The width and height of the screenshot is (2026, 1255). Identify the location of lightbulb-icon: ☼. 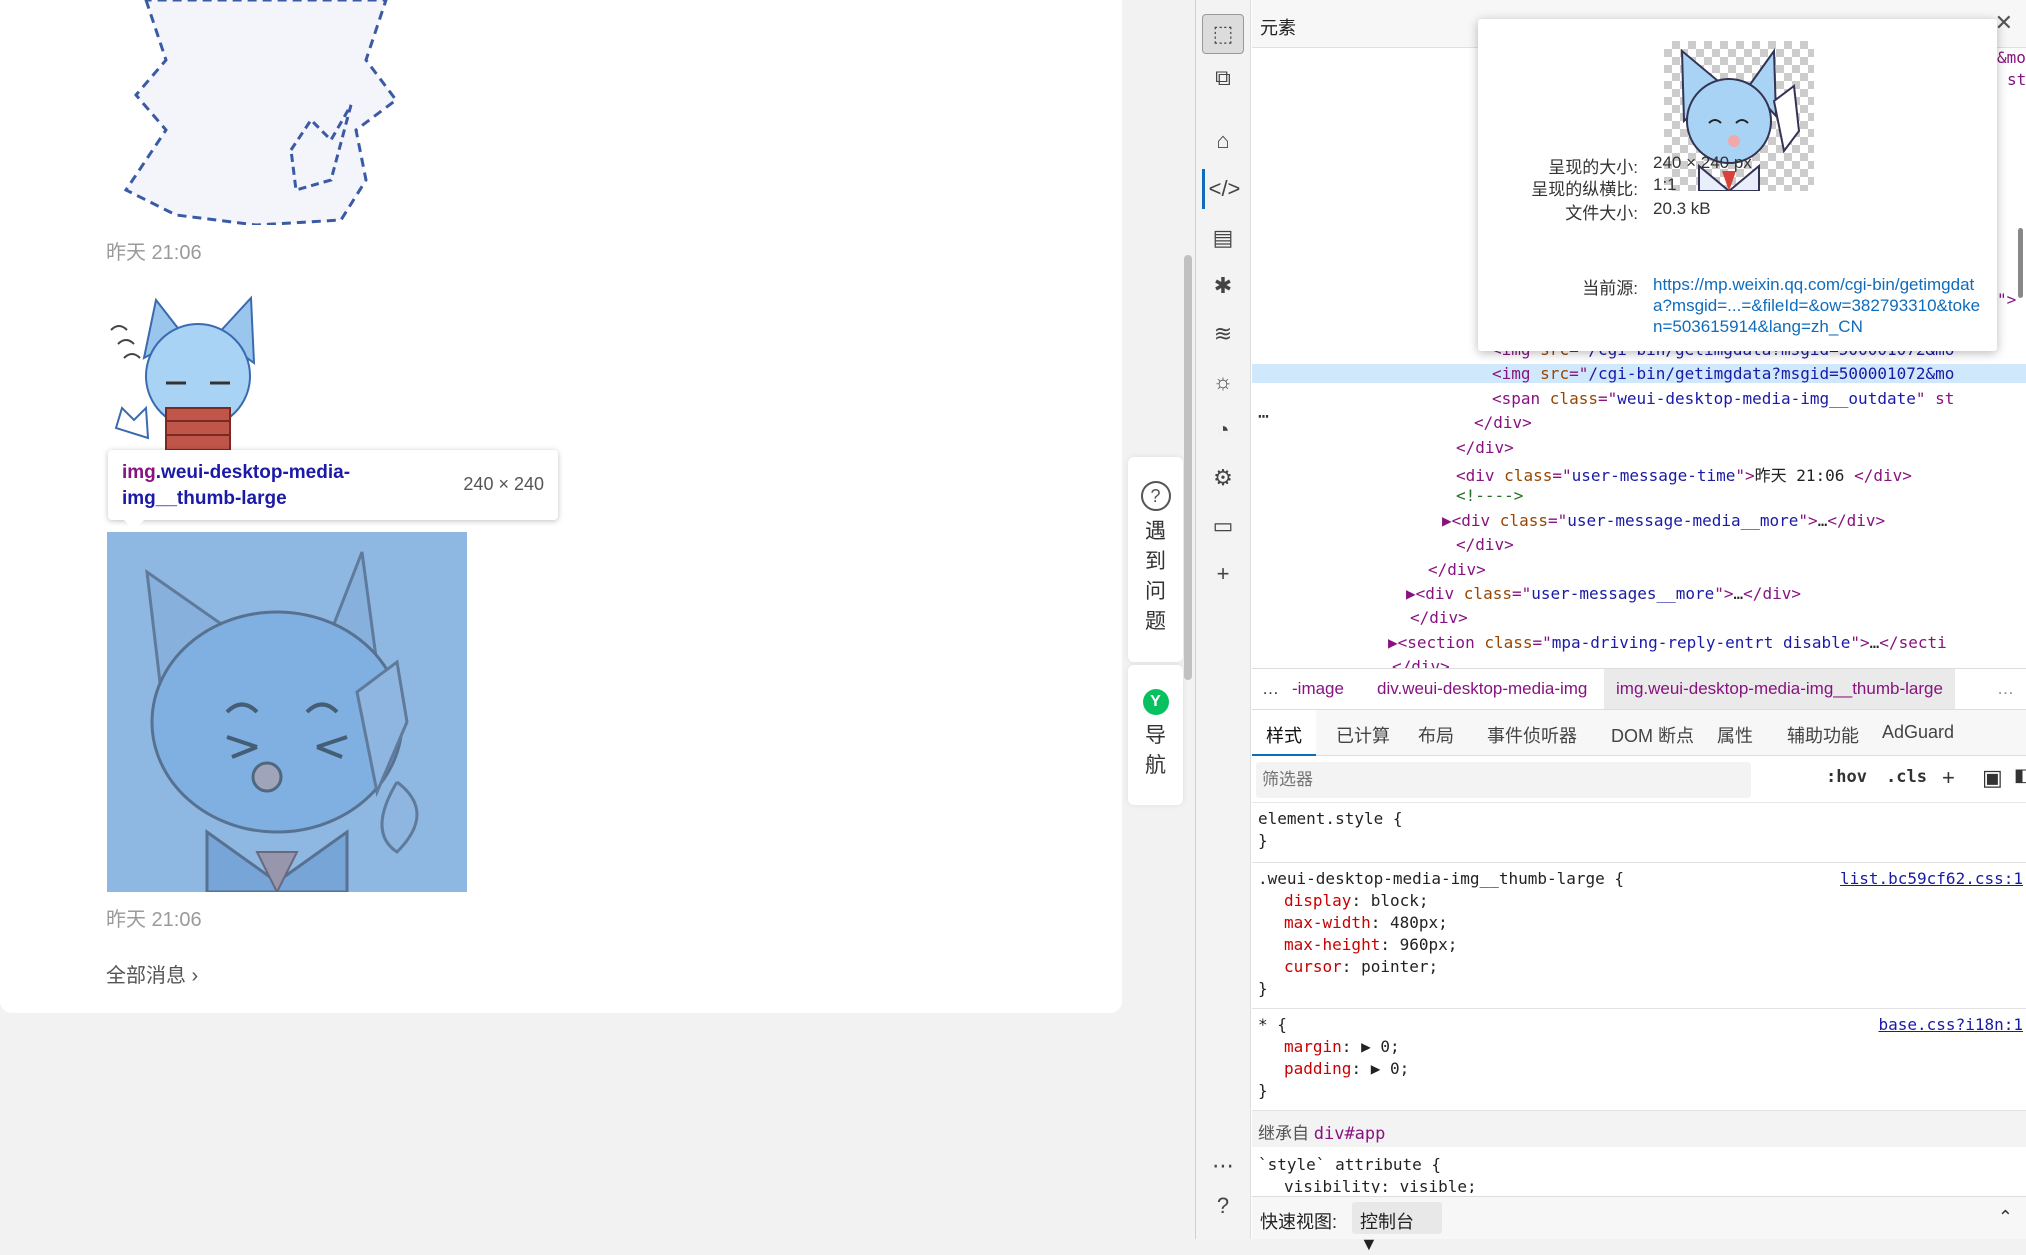
(1223, 382).